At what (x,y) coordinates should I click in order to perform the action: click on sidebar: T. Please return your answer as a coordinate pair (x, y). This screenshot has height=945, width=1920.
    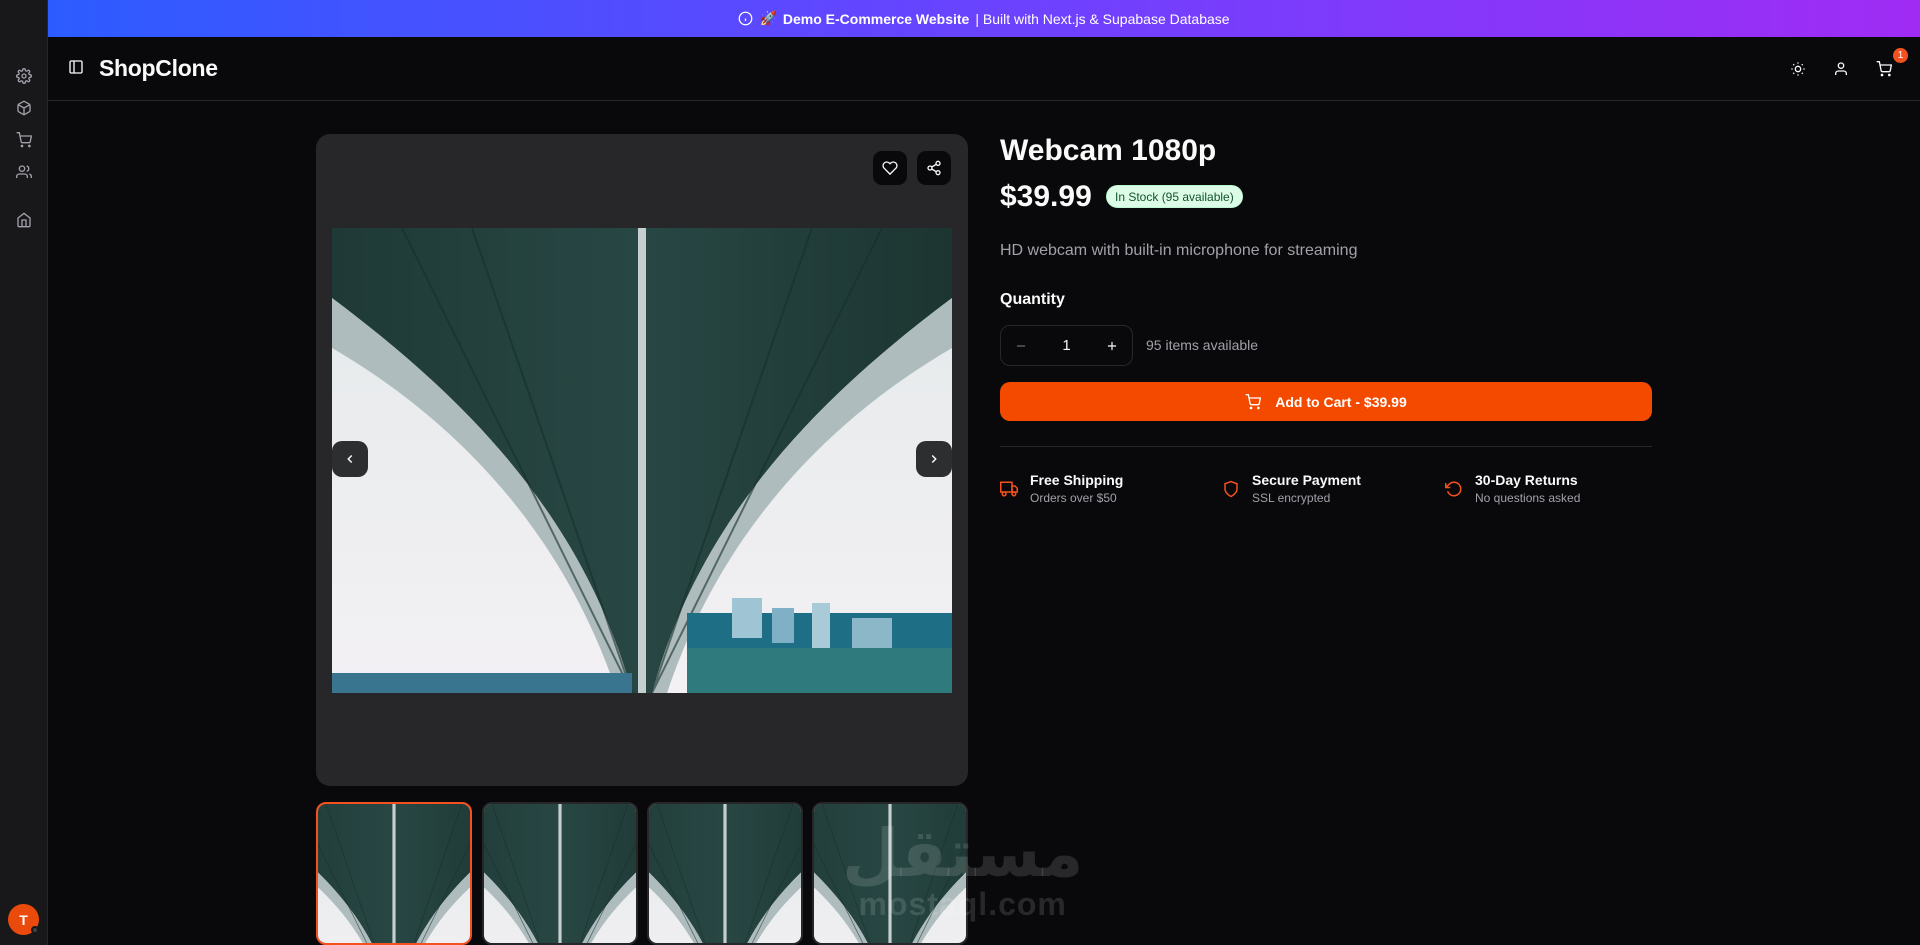
    Looking at the image, I should click on (24, 472).